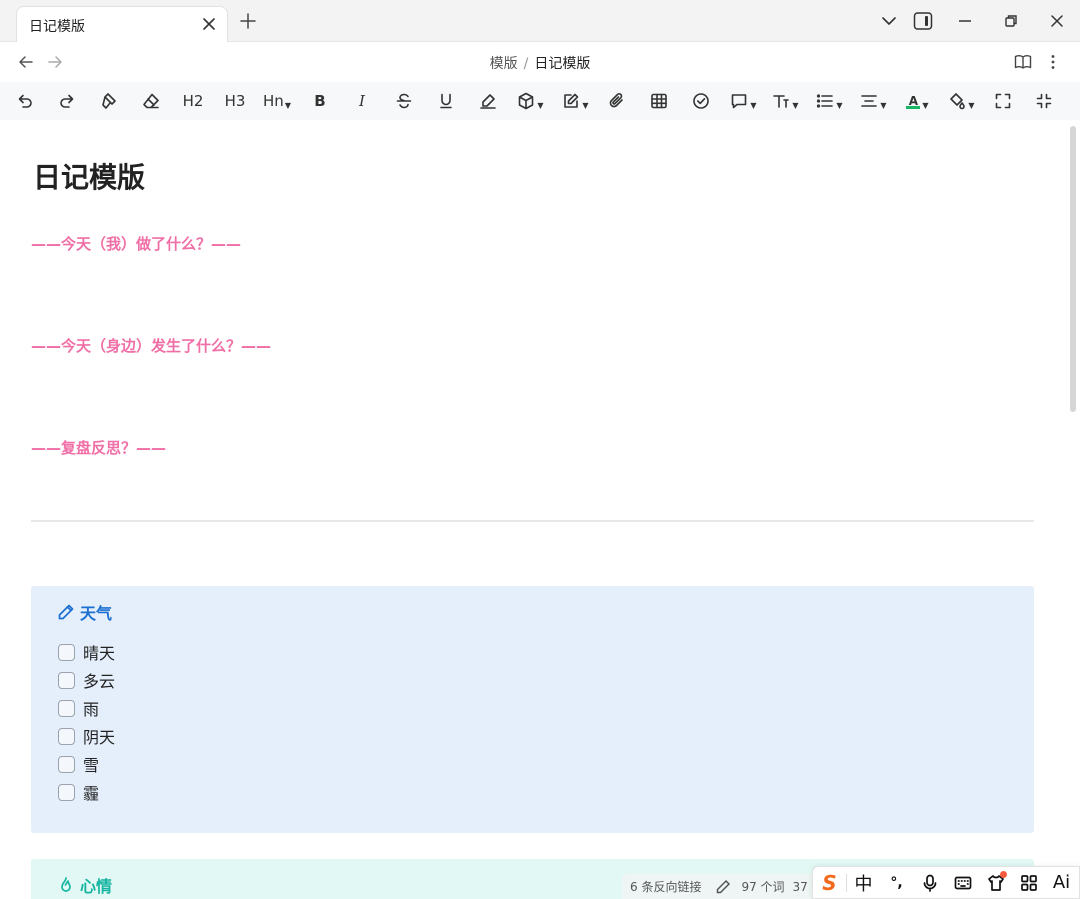 The height and width of the screenshot is (899, 1080). What do you see at coordinates (66, 612) in the screenshot?
I see `pencil-icon` at bounding box center [66, 612].